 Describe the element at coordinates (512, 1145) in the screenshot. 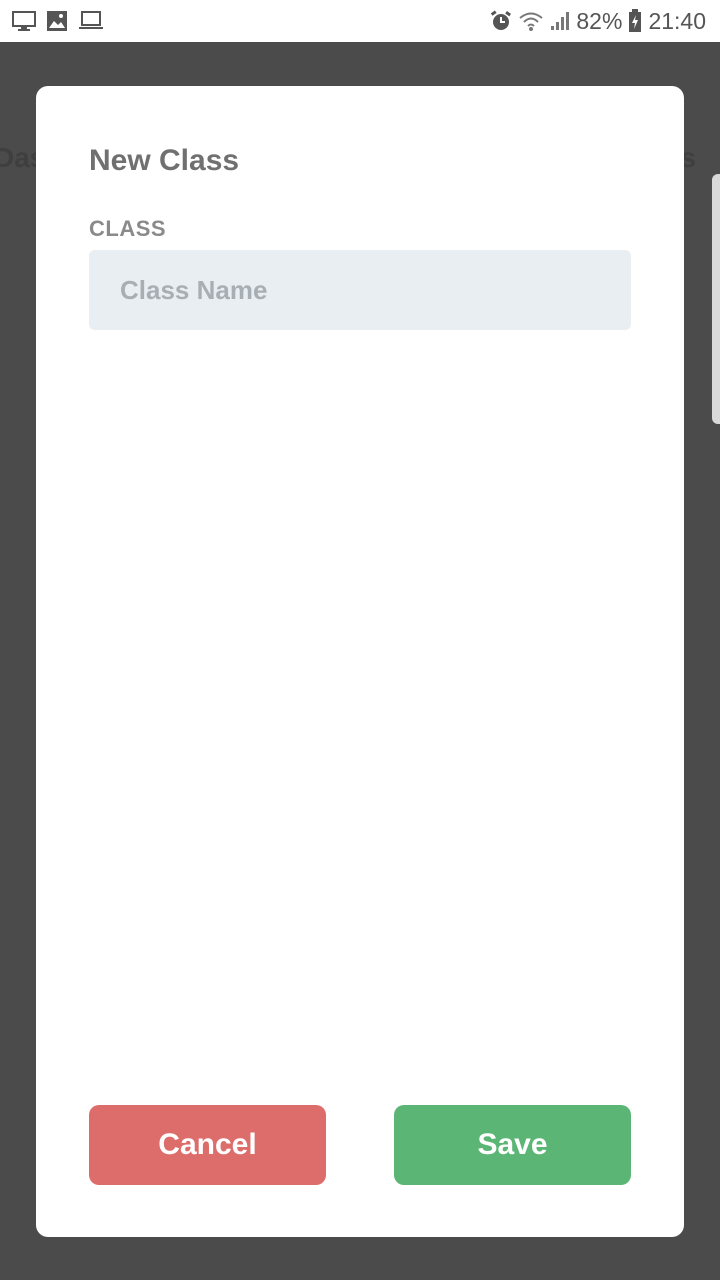

I see `save-button: Save` at that location.